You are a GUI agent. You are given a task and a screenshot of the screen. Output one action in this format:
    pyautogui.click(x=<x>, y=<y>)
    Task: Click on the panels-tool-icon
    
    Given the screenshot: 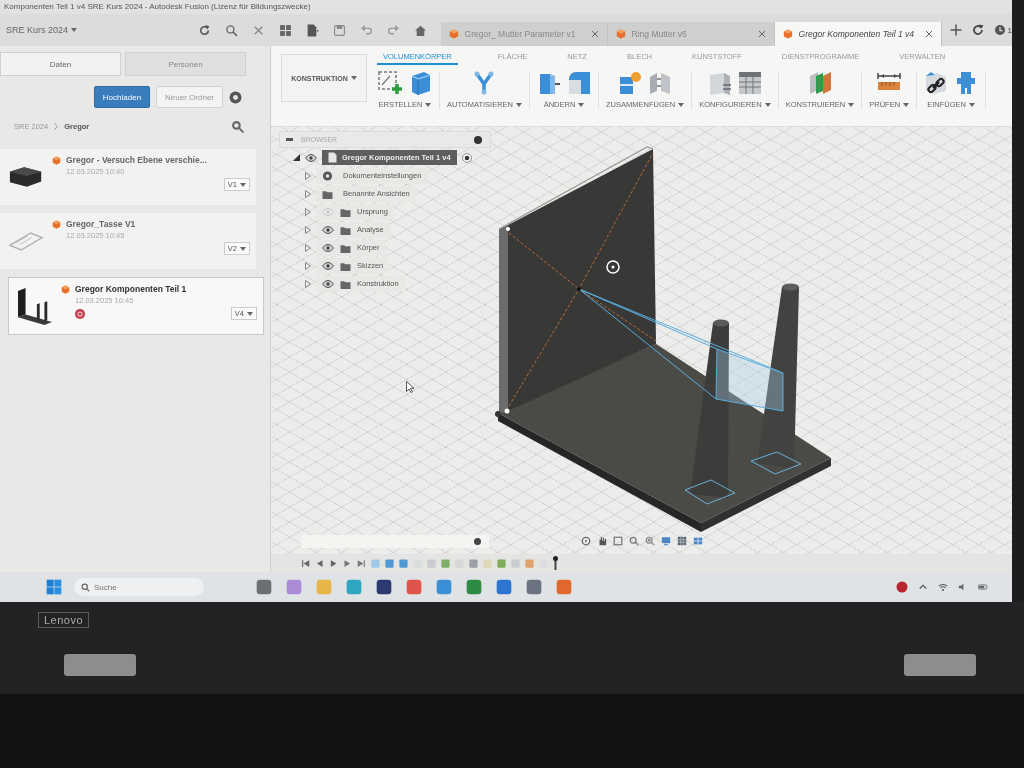 What is the action you would take?
    pyautogui.click(x=660, y=83)
    